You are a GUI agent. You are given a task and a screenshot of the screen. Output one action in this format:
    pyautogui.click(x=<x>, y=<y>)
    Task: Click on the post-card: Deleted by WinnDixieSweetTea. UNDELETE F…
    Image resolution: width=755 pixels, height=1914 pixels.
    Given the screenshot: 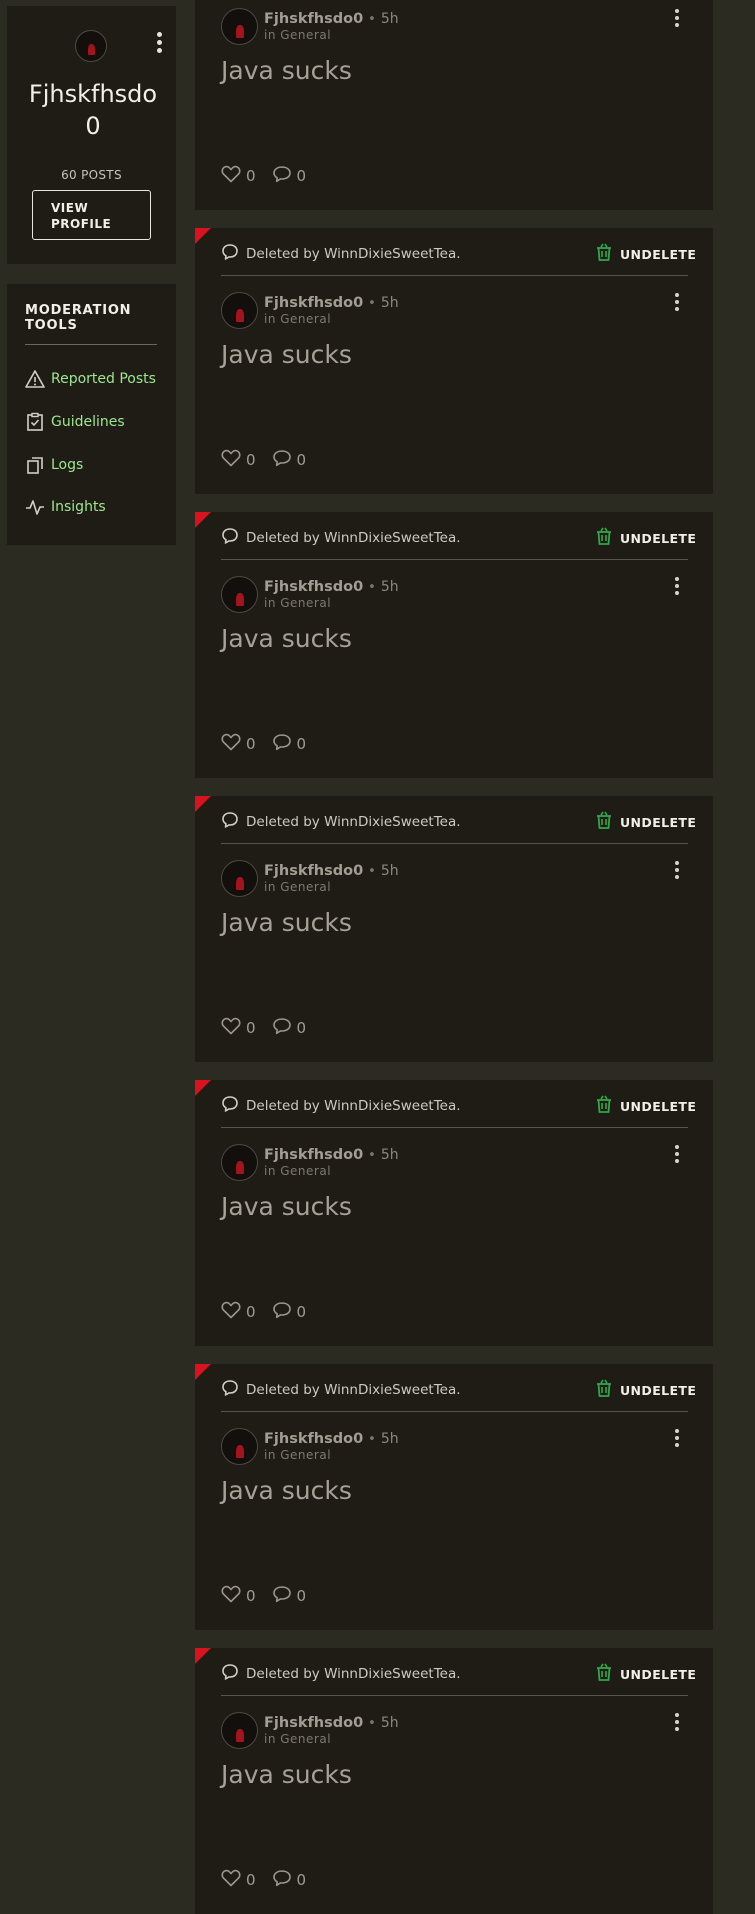 What is the action you would take?
    pyautogui.click(x=454, y=1781)
    